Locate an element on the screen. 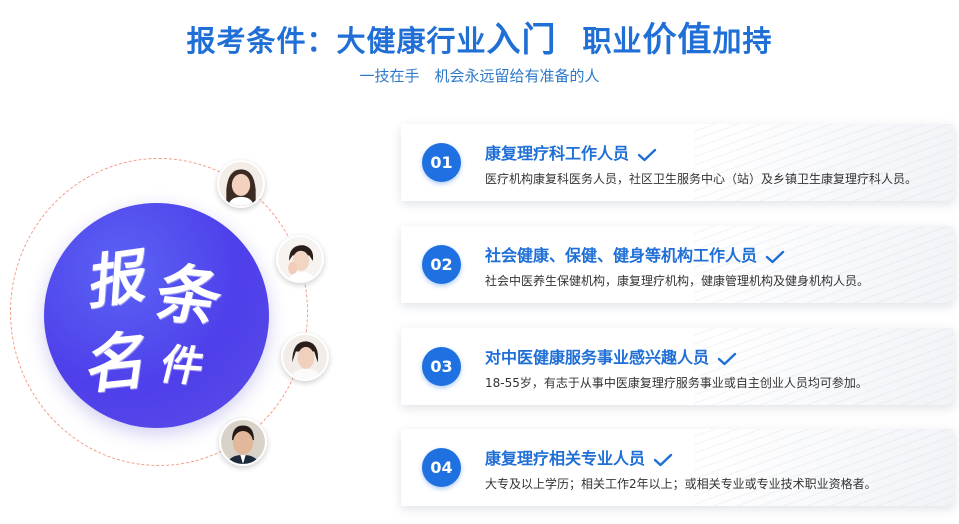 Image resolution: width=959 pixels, height=524 pixels. card-title-text: 康复理疗科工作人员 is located at coordinates (557, 153).